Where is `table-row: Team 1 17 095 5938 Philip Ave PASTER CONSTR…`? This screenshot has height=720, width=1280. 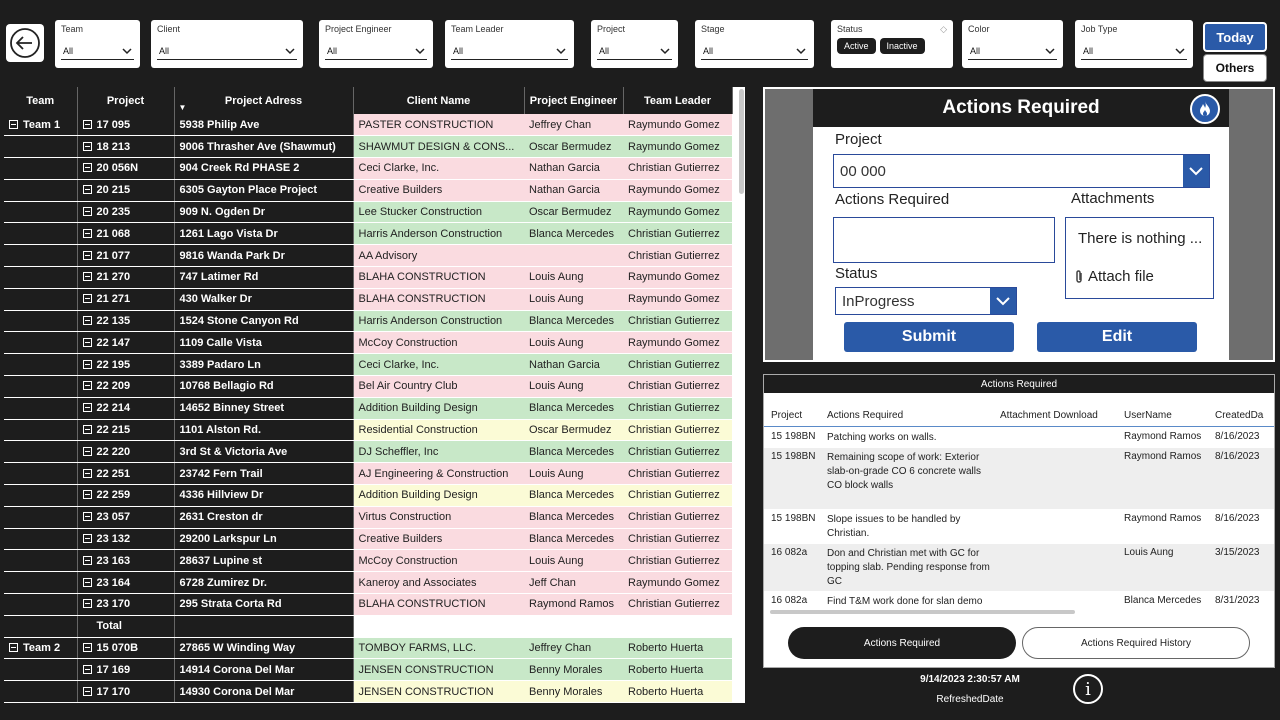
table-row: Team 1 17 095 5938 Philip Ave PASTER CONSTR… is located at coordinates (368, 125).